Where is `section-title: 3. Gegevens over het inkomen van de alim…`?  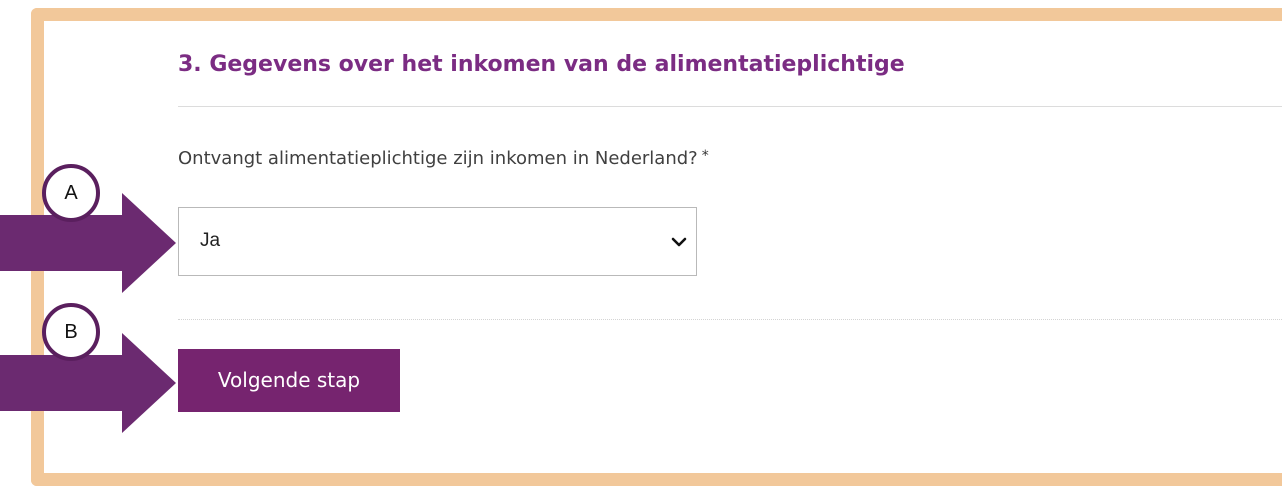 section-title: 3. Gegevens over het inkomen van de alim… is located at coordinates (541, 64).